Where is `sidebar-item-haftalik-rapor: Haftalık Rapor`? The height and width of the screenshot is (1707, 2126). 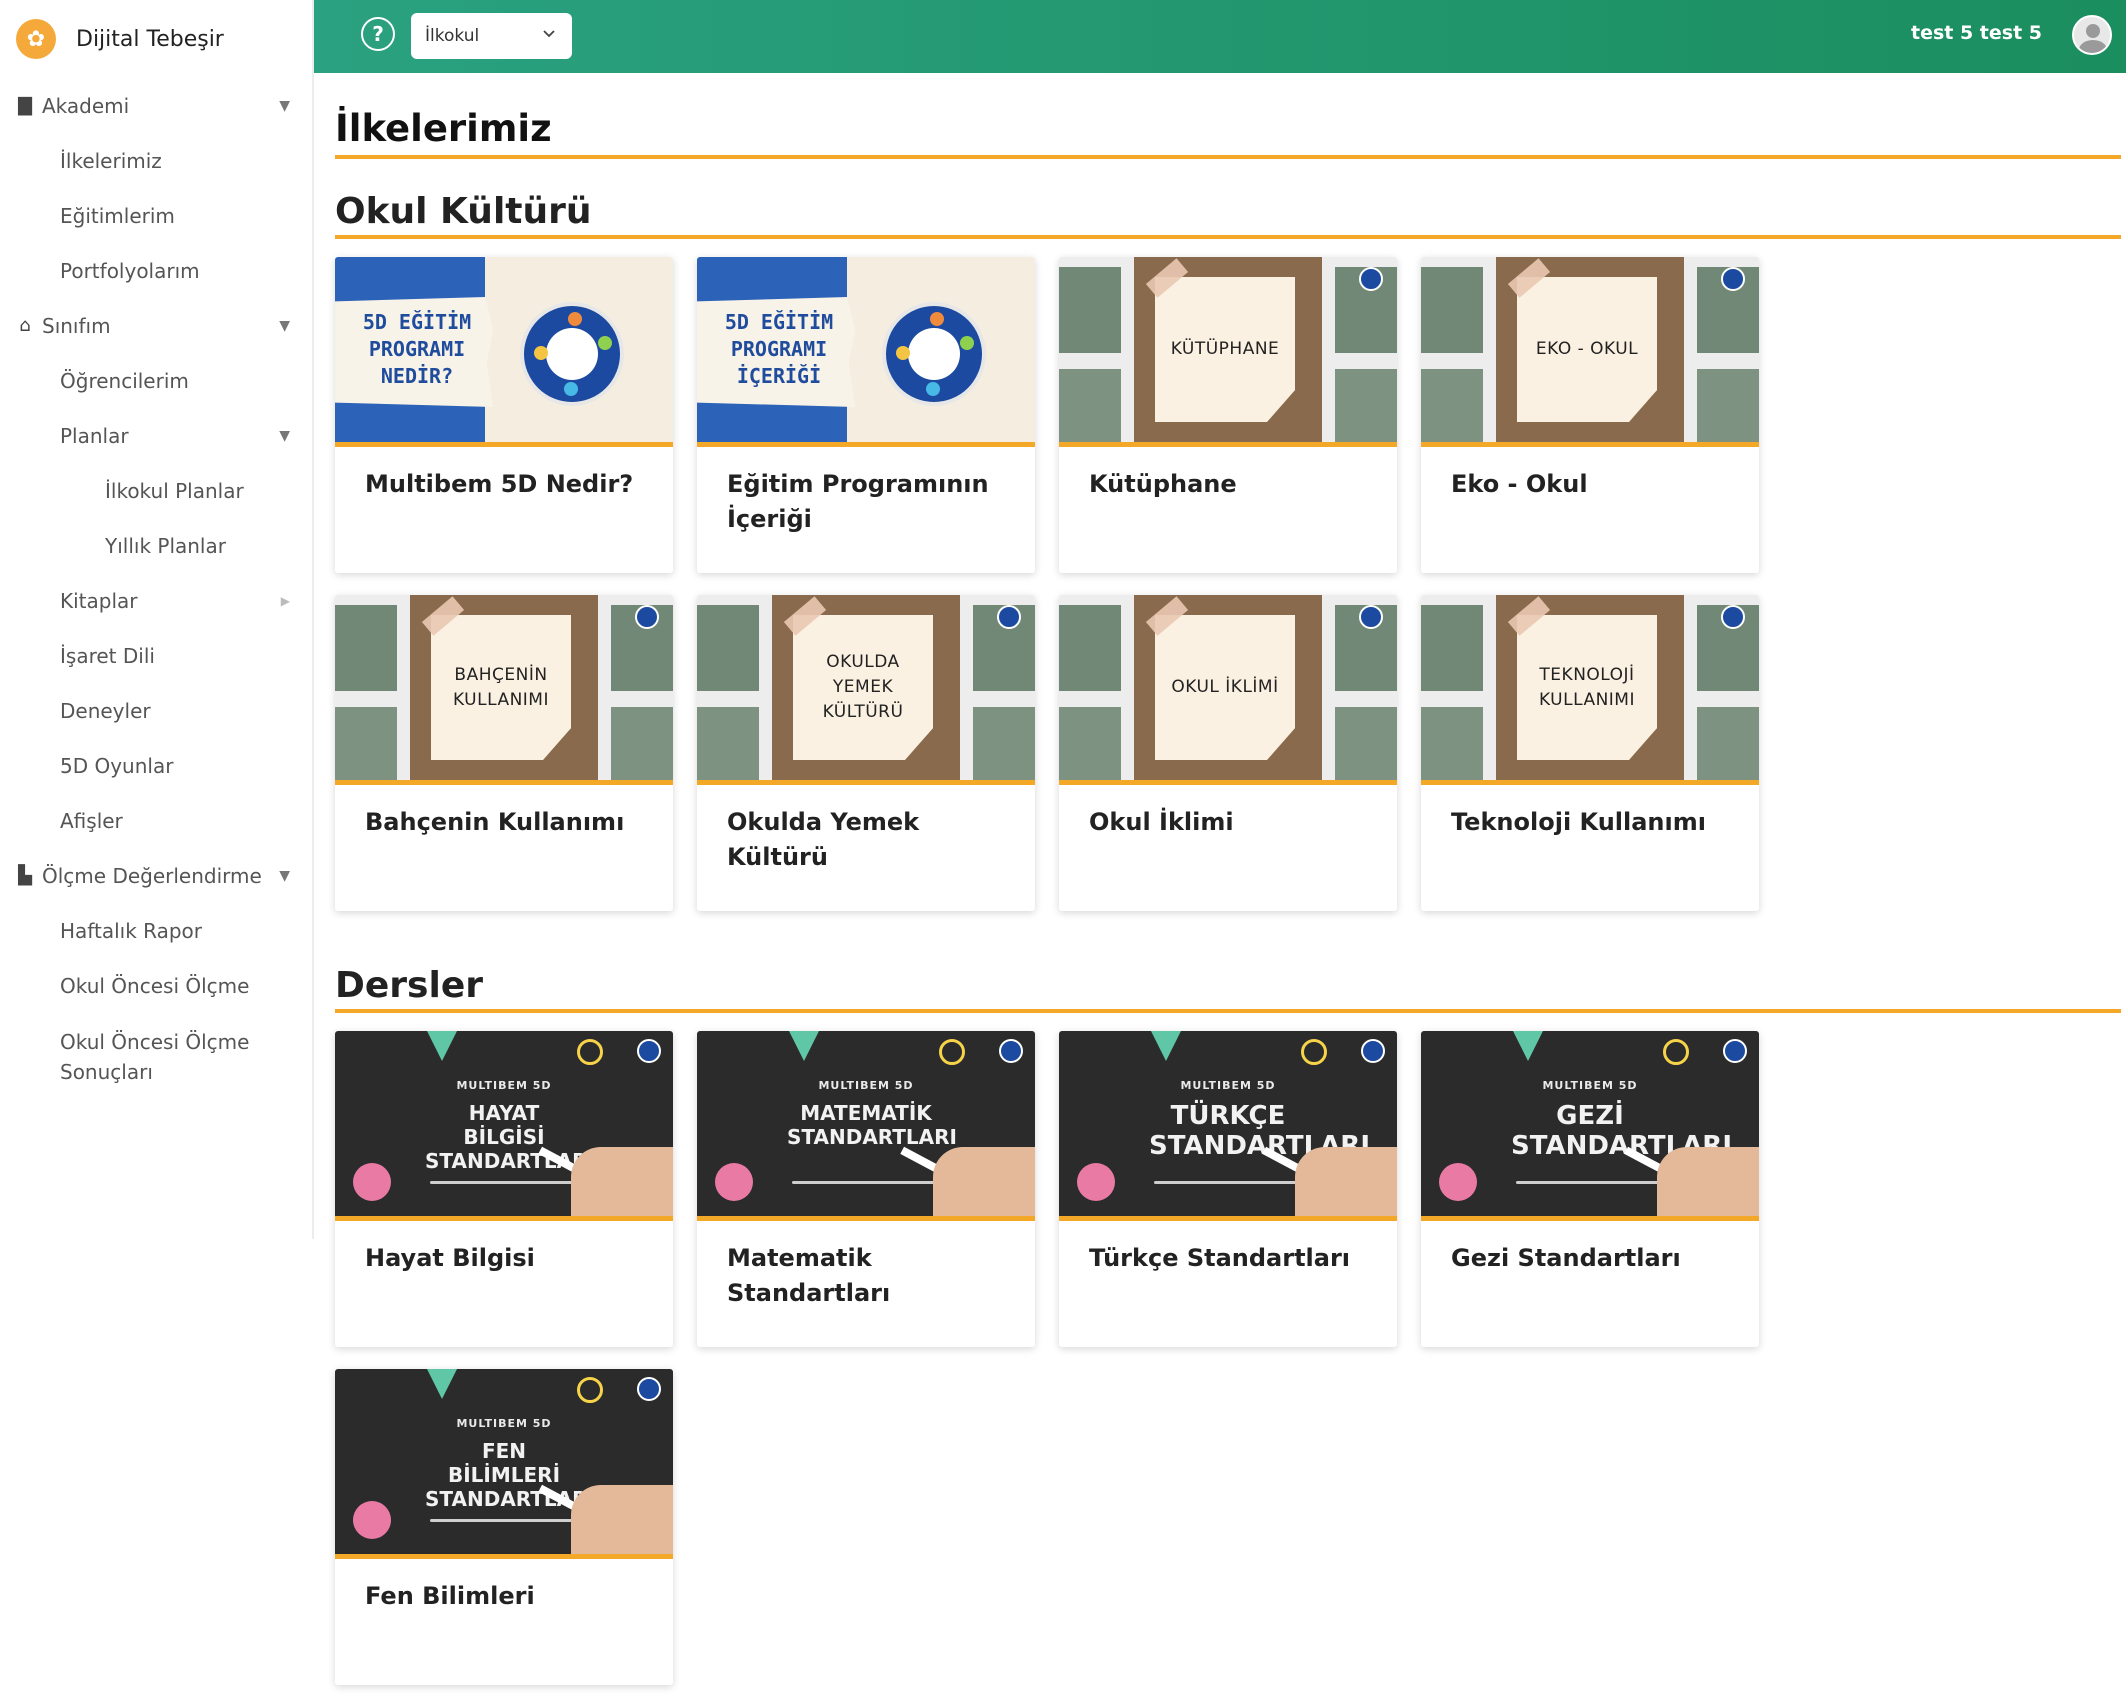 sidebar-item-haftalik-rapor: Haftalık Rapor is located at coordinates (156, 930).